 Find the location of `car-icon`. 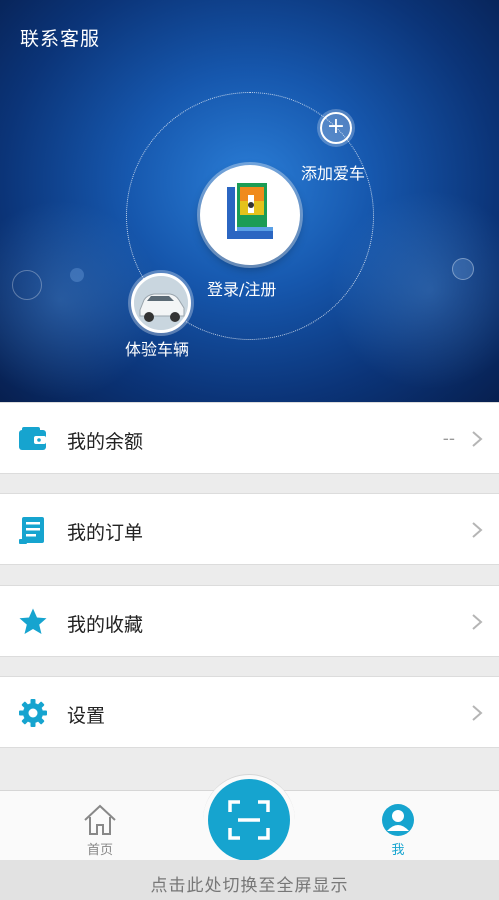

car-icon is located at coordinates (161, 303).